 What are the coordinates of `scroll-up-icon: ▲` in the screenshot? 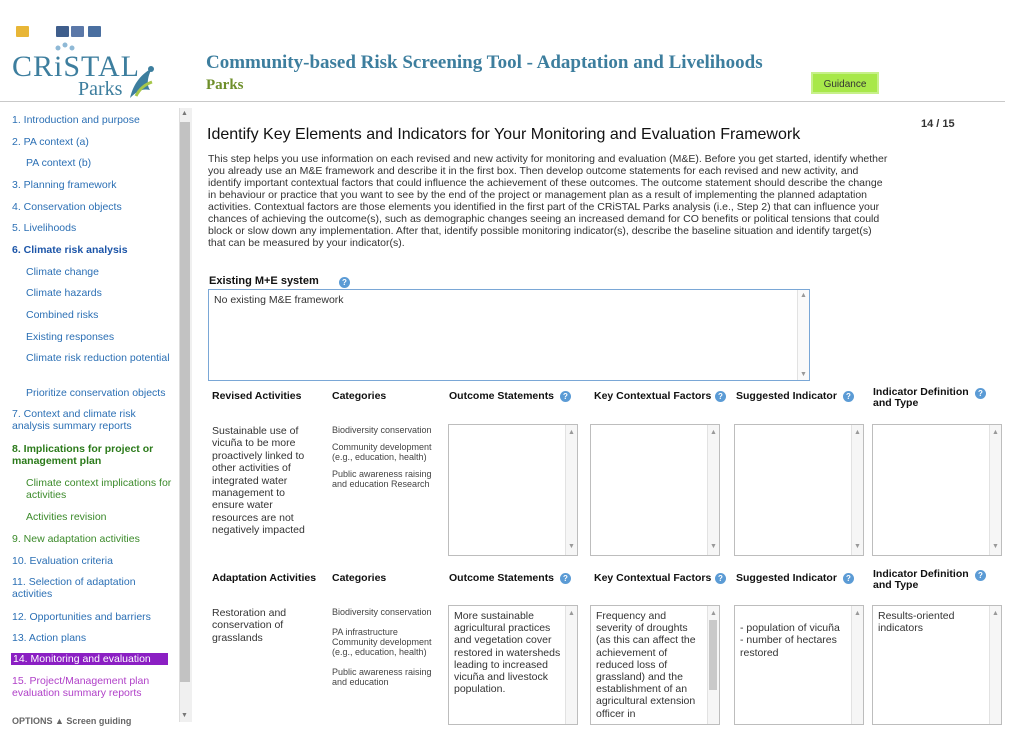 It's located at (184, 113).